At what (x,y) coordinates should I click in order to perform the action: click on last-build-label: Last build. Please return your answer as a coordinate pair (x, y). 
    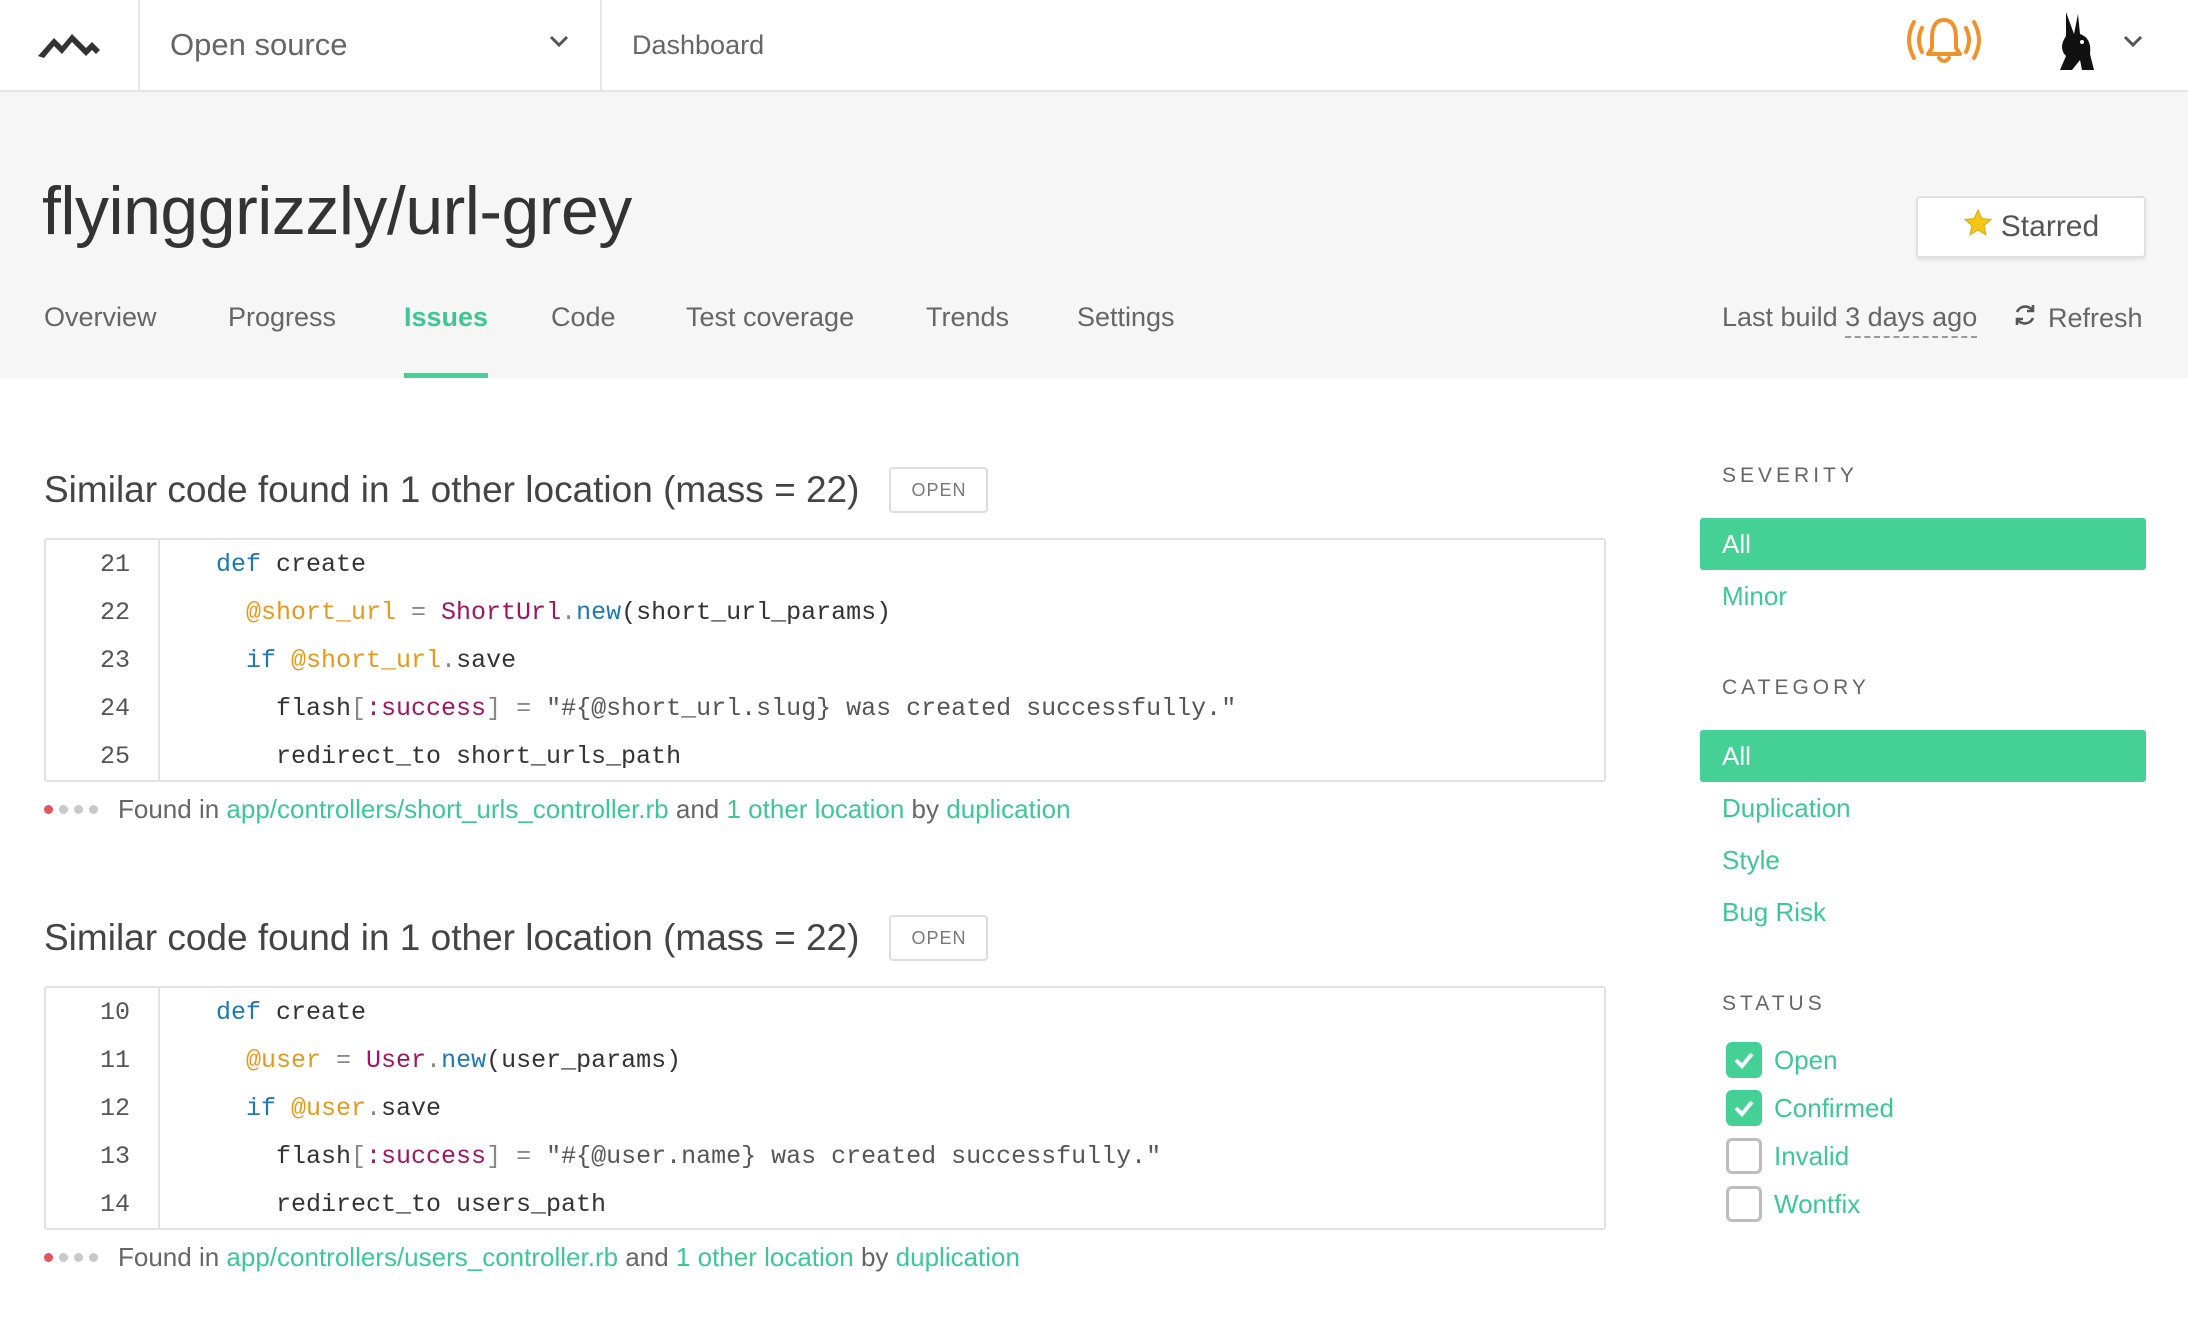
    Looking at the image, I should click on (1780, 317).